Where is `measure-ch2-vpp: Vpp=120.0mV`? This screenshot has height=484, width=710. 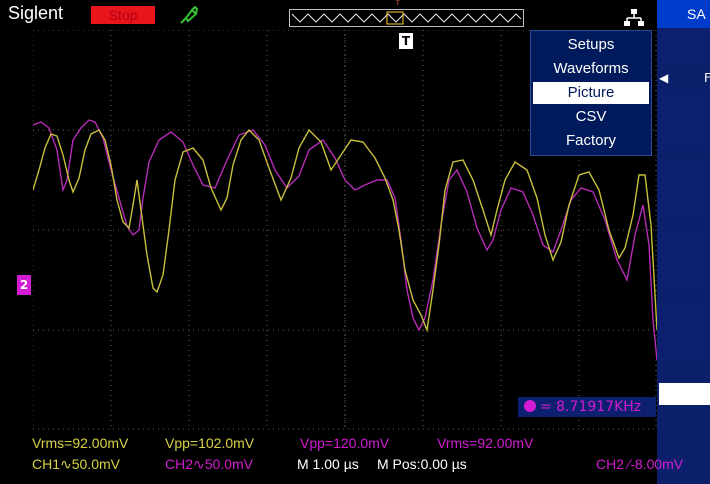
measure-ch2-vpp: Vpp=120.0mV is located at coordinates (345, 443).